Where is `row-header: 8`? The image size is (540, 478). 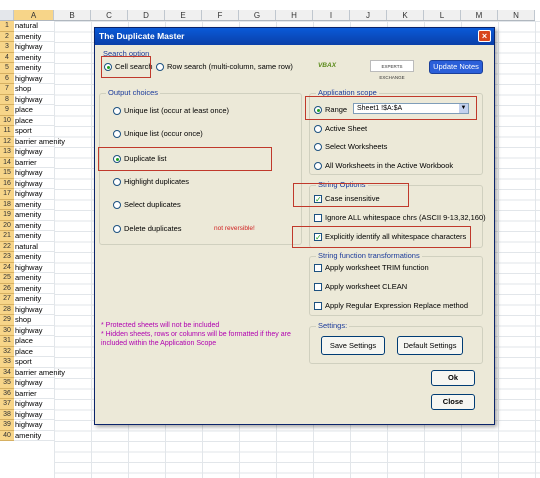
row-header: 8 is located at coordinates (7, 99).